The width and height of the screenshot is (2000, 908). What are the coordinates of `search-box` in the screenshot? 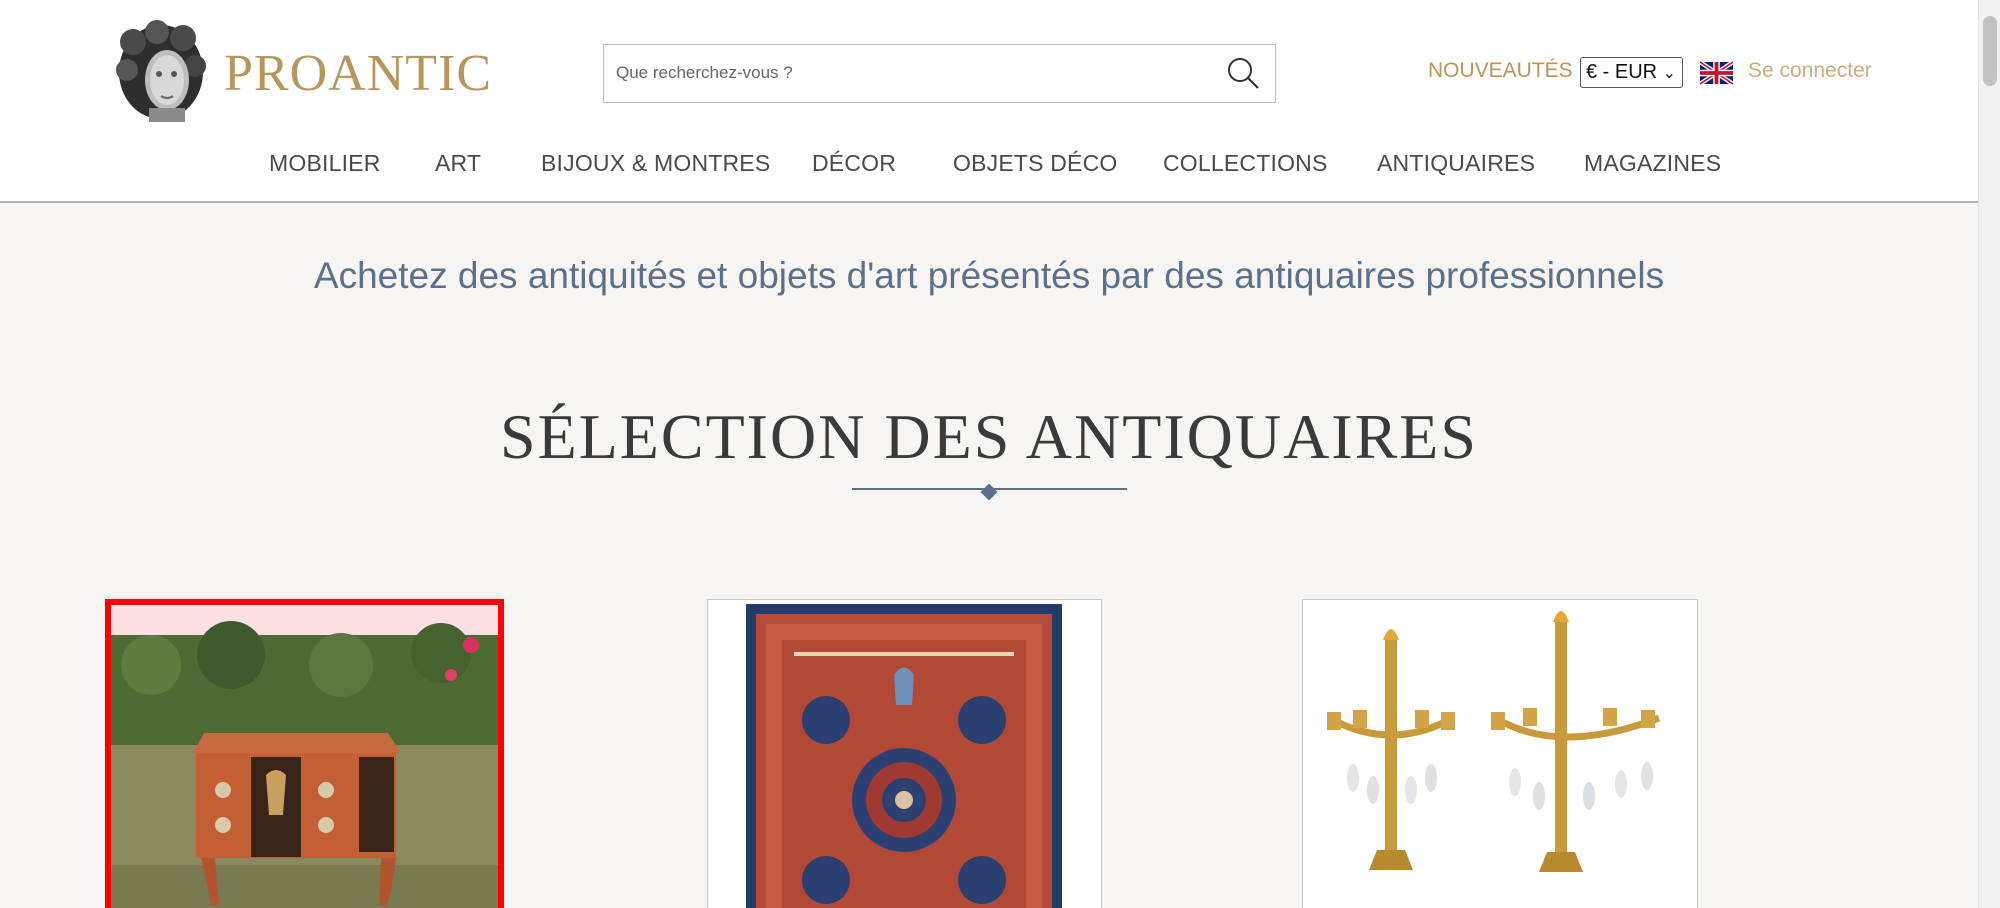 It's located at (939, 73).